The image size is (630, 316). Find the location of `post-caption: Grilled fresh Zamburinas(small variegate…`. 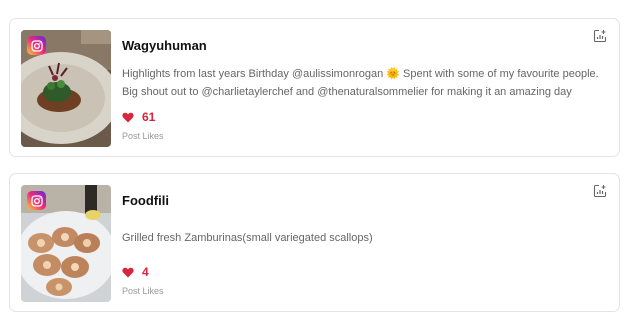

post-caption: Grilled fresh Zamburinas(small variegate… is located at coordinates (247, 238).